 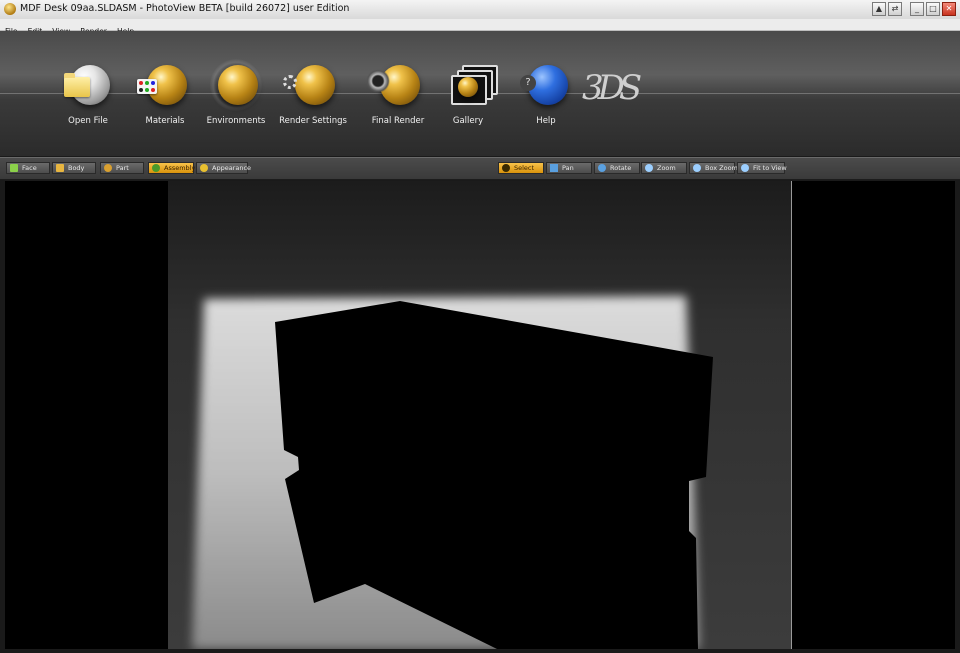 I want to click on filter-face-label: Face, so click(x=29, y=168).